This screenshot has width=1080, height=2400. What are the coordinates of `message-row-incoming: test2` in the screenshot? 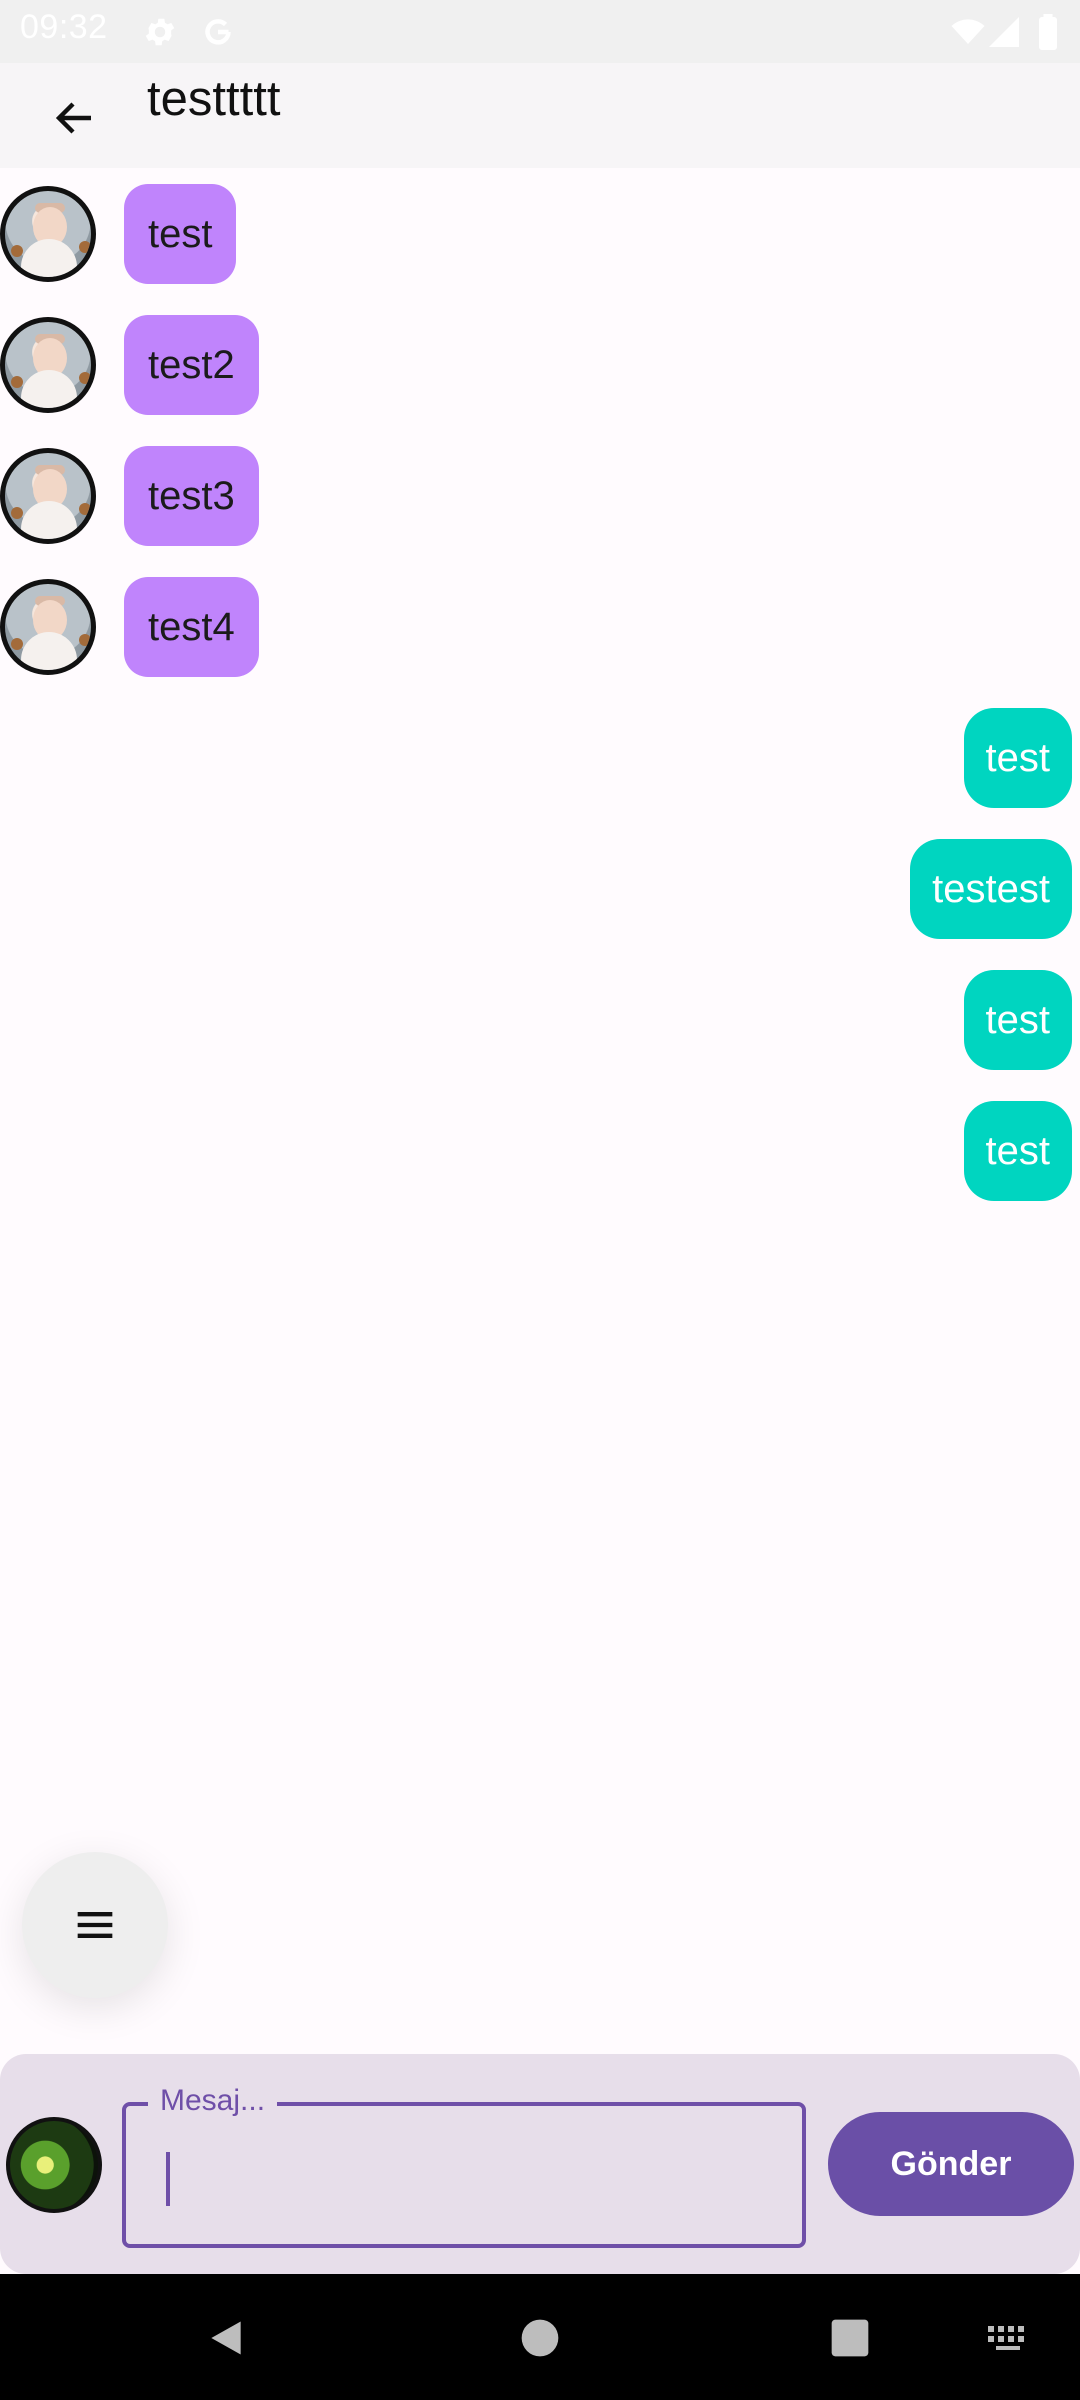 It's located at (129, 365).